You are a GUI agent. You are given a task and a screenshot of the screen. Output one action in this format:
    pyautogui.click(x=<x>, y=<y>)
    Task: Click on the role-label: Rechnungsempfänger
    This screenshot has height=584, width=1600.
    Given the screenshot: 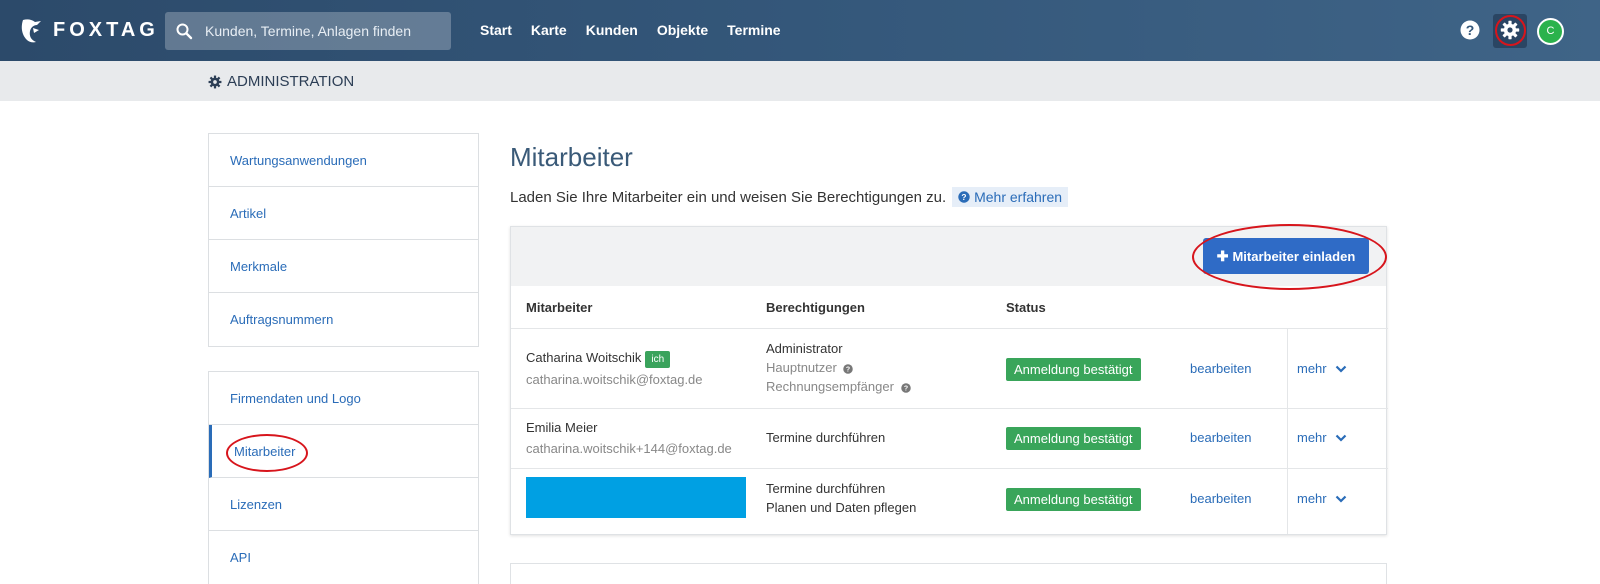 What is the action you would take?
    pyautogui.click(x=830, y=386)
    